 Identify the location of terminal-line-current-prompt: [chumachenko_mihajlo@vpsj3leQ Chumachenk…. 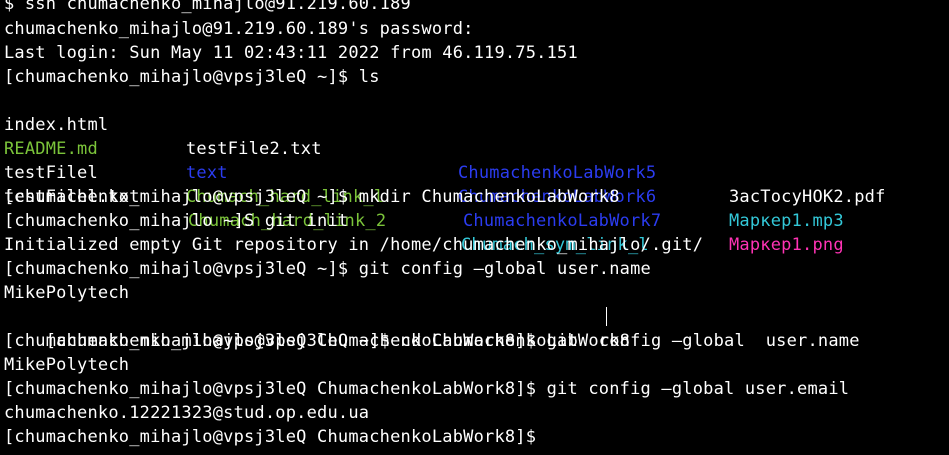
(270, 437).